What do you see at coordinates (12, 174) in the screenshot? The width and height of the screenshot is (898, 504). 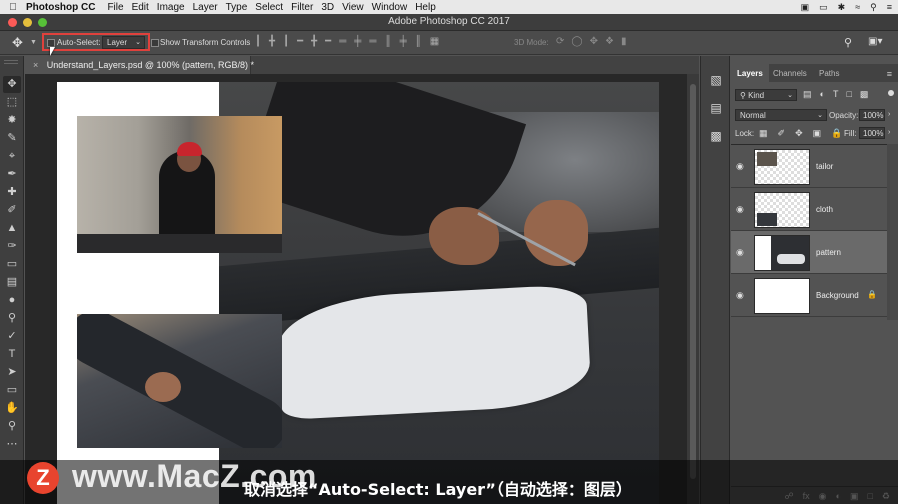 I see `eyedropper-tool-icon: ✒` at bounding box center [12, 174].